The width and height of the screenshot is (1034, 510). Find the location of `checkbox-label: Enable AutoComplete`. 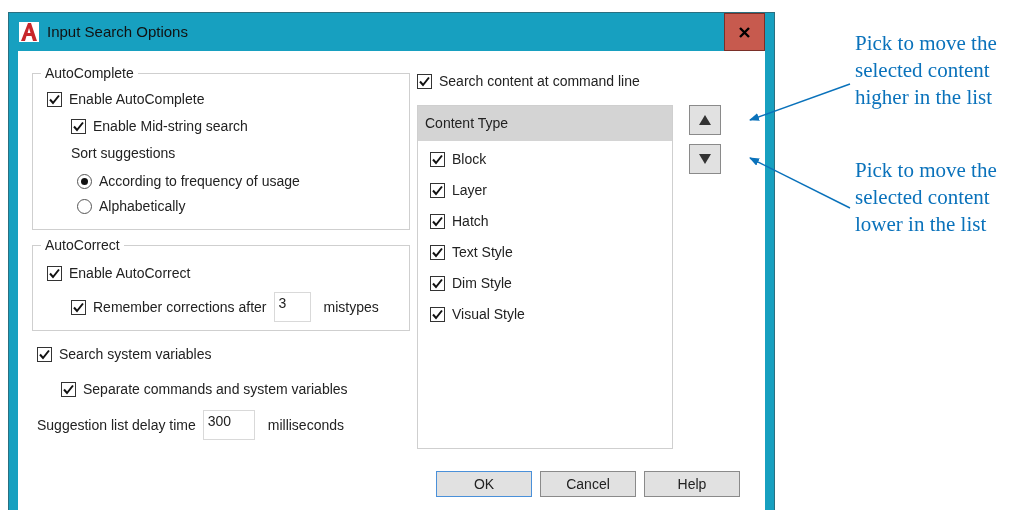

checkbox-label: Enable AutoComplete is located at coordinates (137, 99).